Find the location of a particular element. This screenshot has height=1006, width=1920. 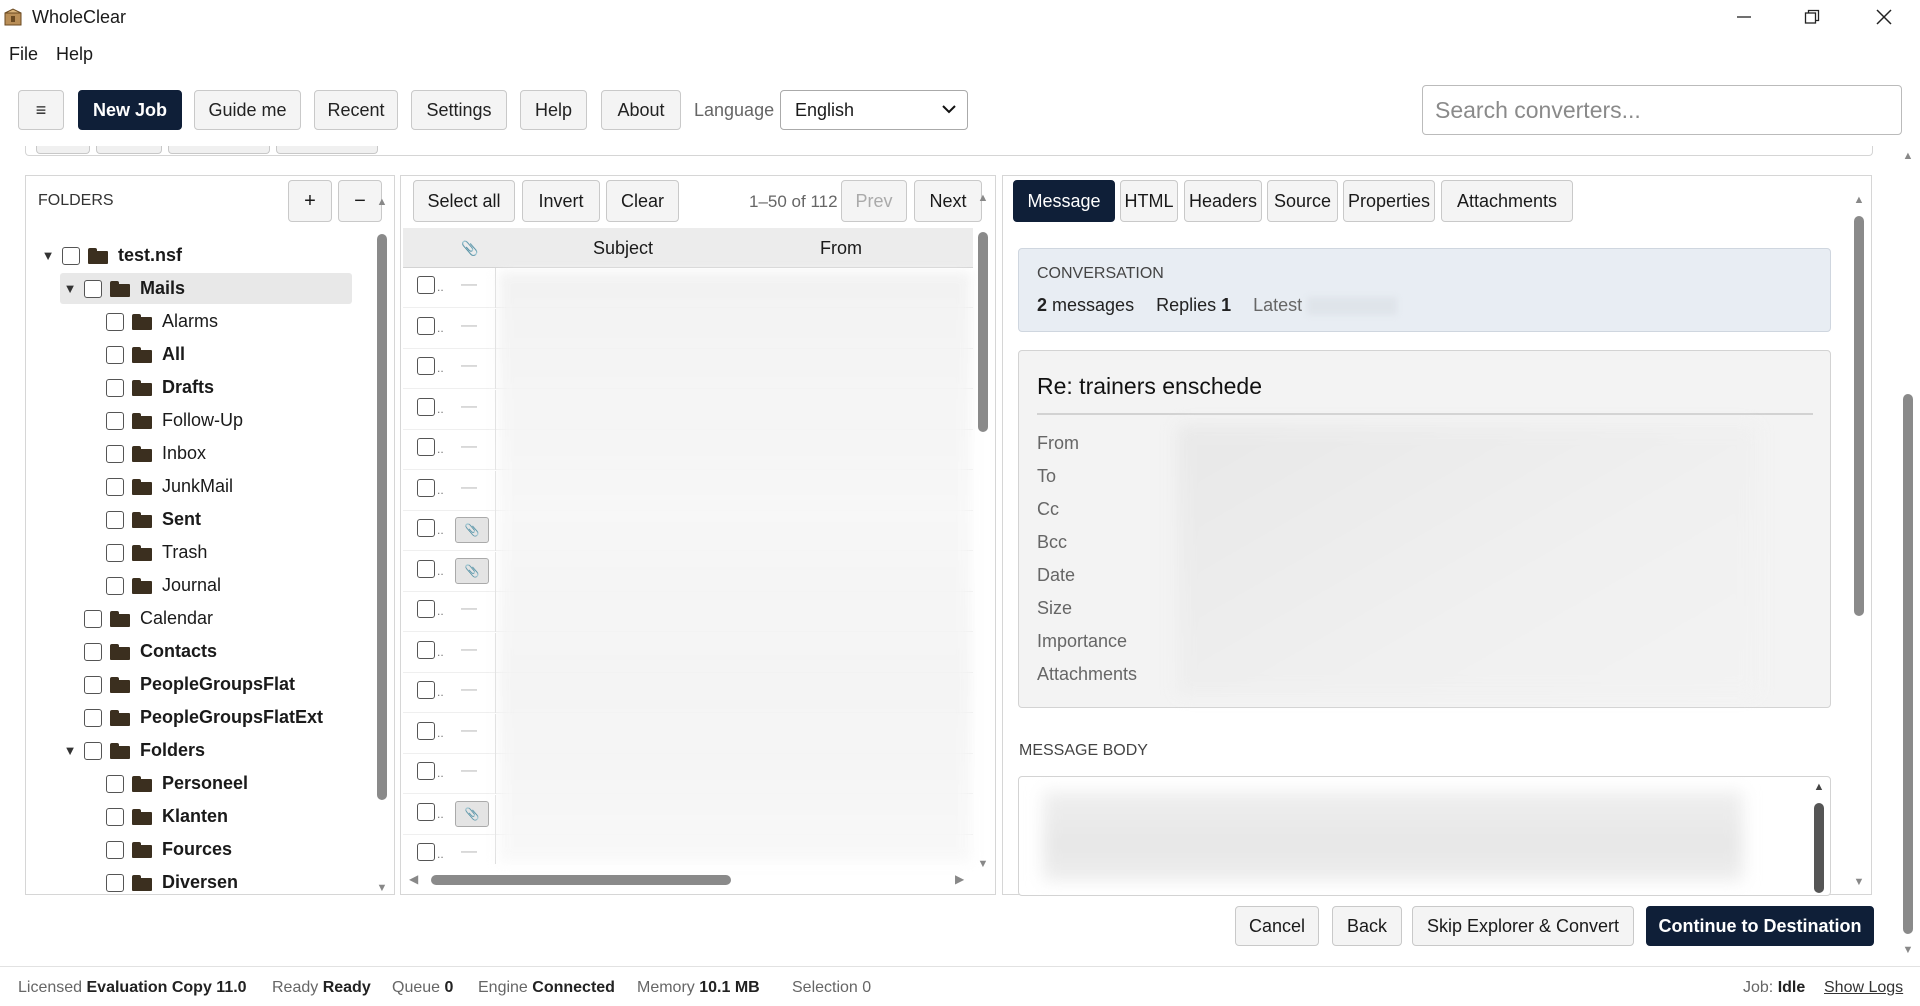

restore-button is located at coordinates (1812, 17).